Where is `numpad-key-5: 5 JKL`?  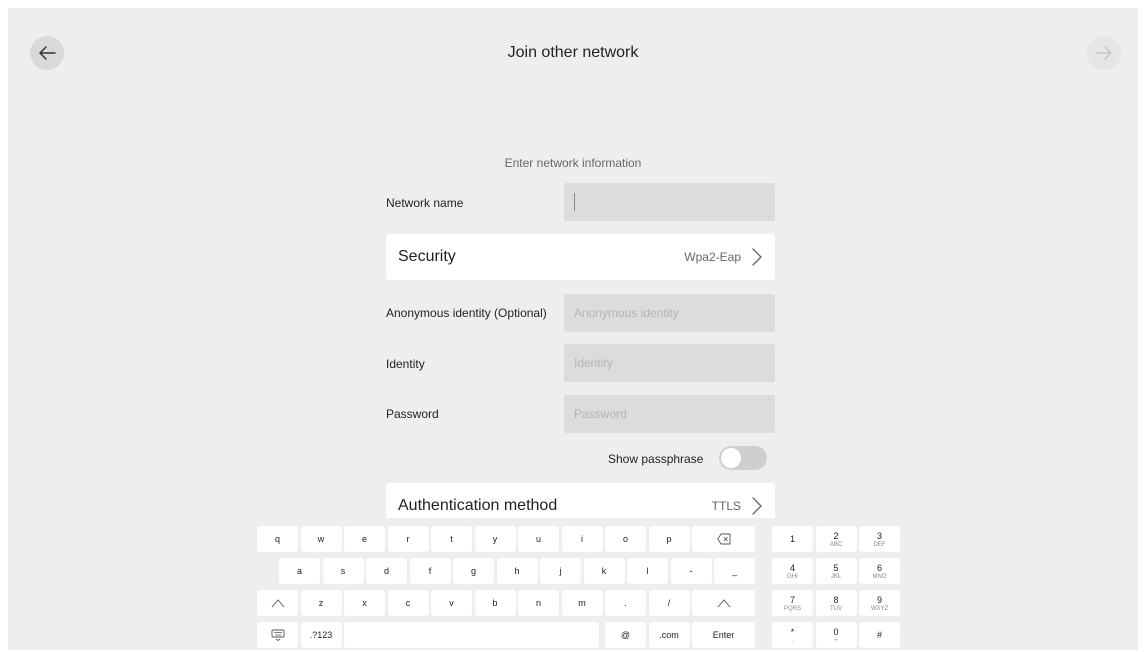
numpad-key-5: 5 JKL is located at coordinates (836, 571).